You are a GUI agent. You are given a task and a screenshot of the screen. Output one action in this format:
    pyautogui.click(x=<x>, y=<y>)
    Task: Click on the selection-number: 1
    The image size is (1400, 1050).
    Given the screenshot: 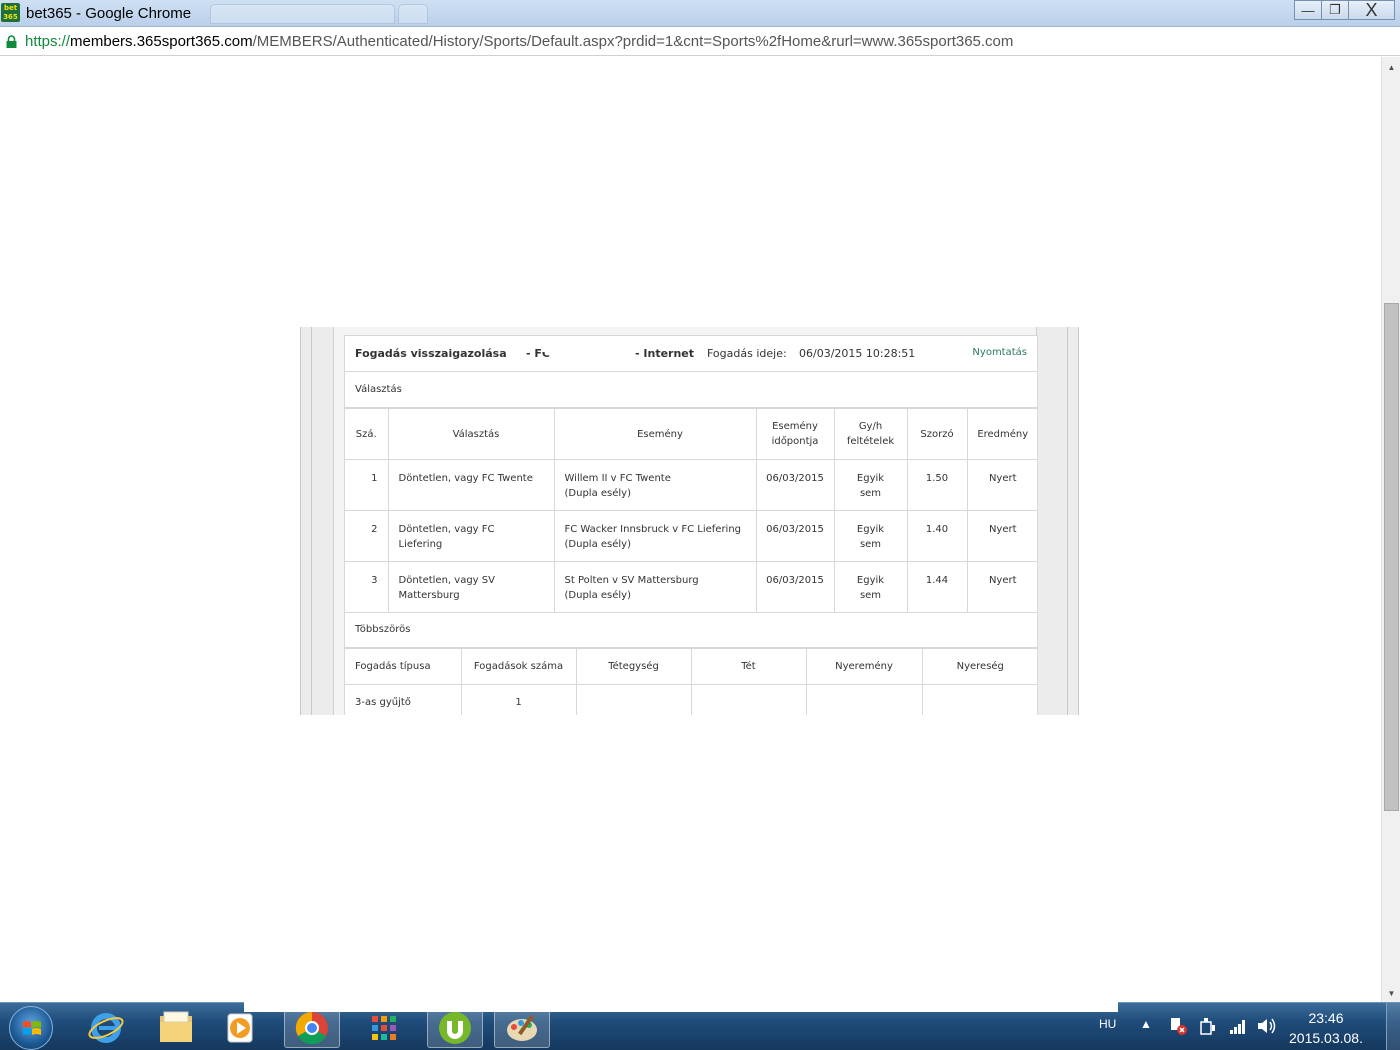 What is the action you would take?
    pyautogui.click(x=367, y=485)
    